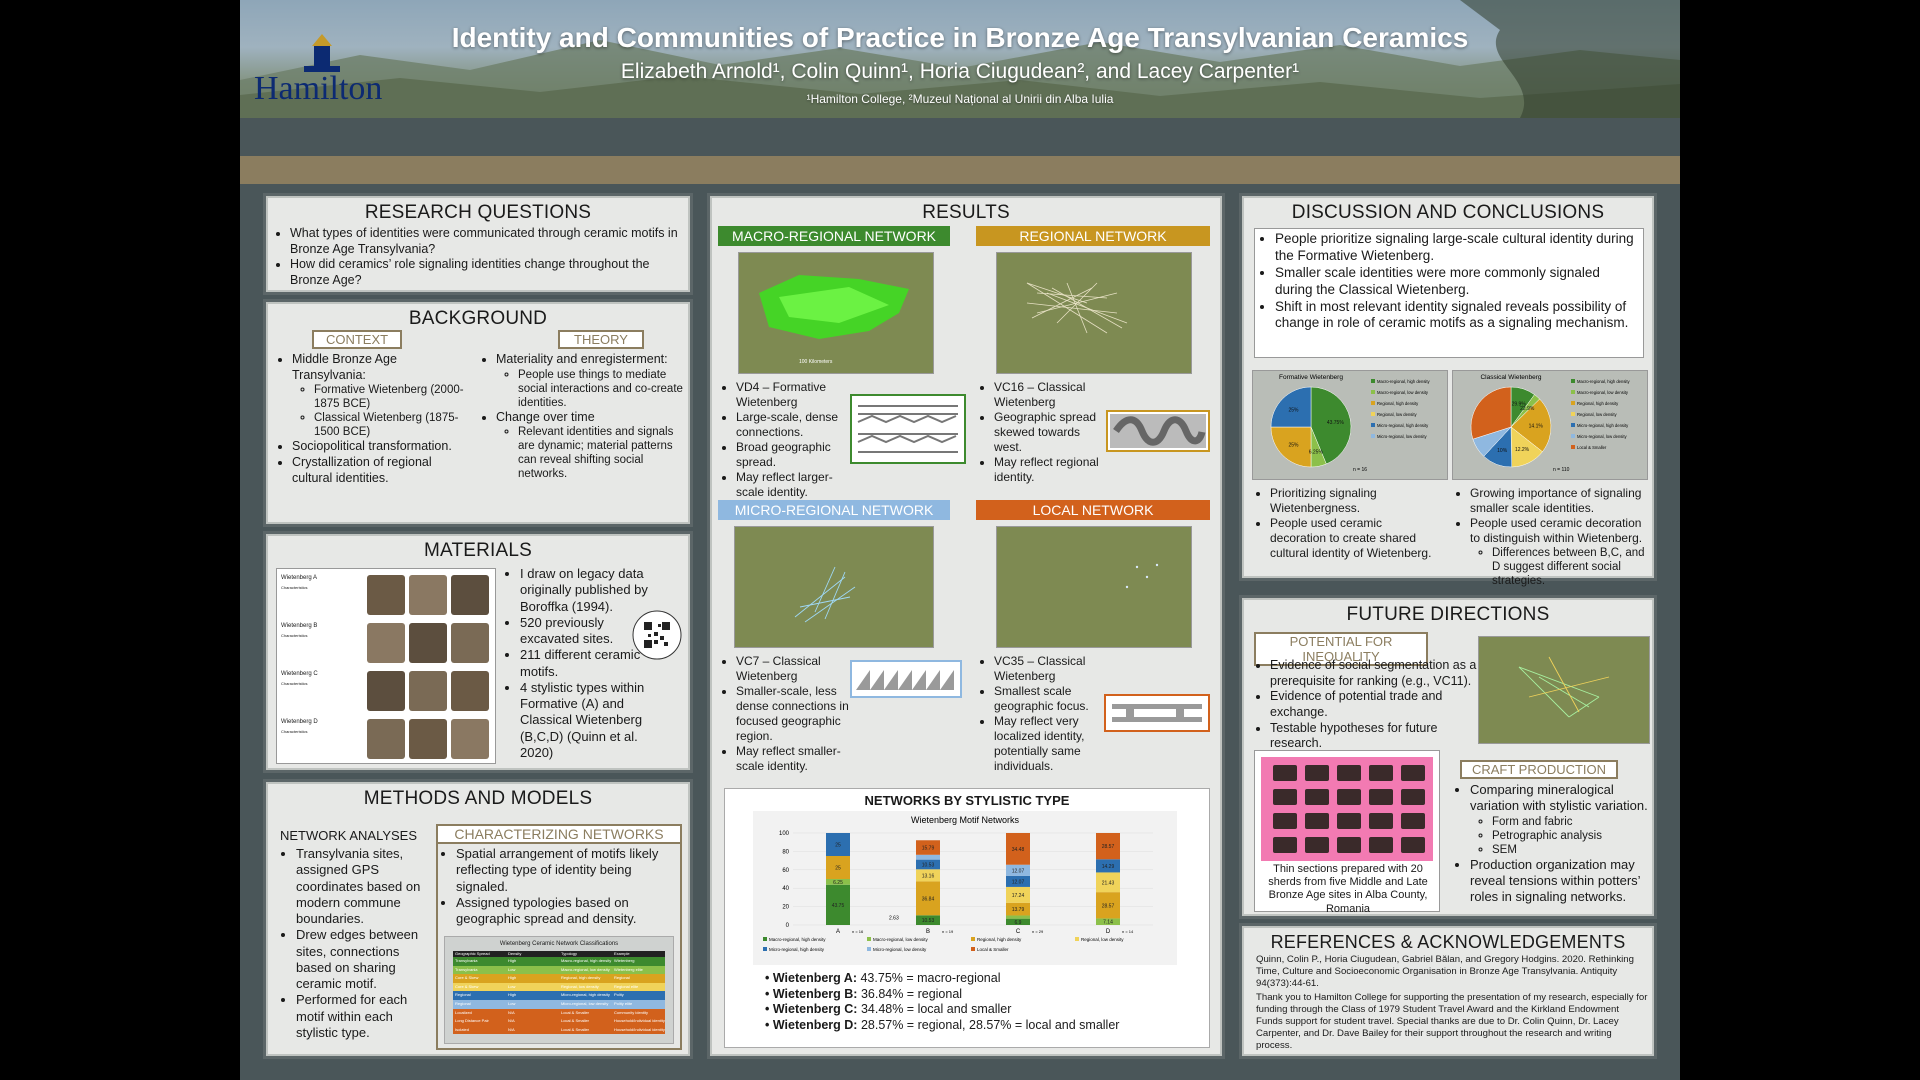  What do you see at coordinates (813, 993) in the screenshot?
I see `summary-label: • Wietenberg B:` at bounding box center [813, 993].